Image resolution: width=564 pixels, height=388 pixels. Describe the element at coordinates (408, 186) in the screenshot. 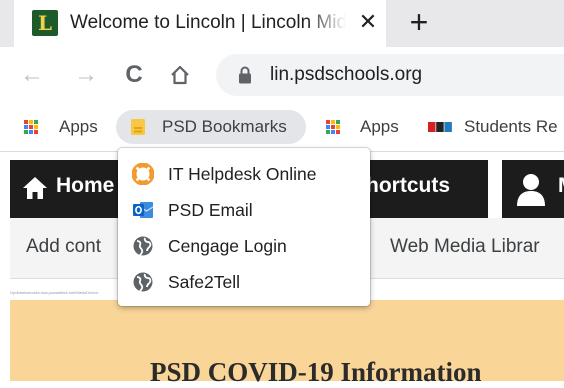

I see `nav-shortcuts-link: hortcuts` at that location.